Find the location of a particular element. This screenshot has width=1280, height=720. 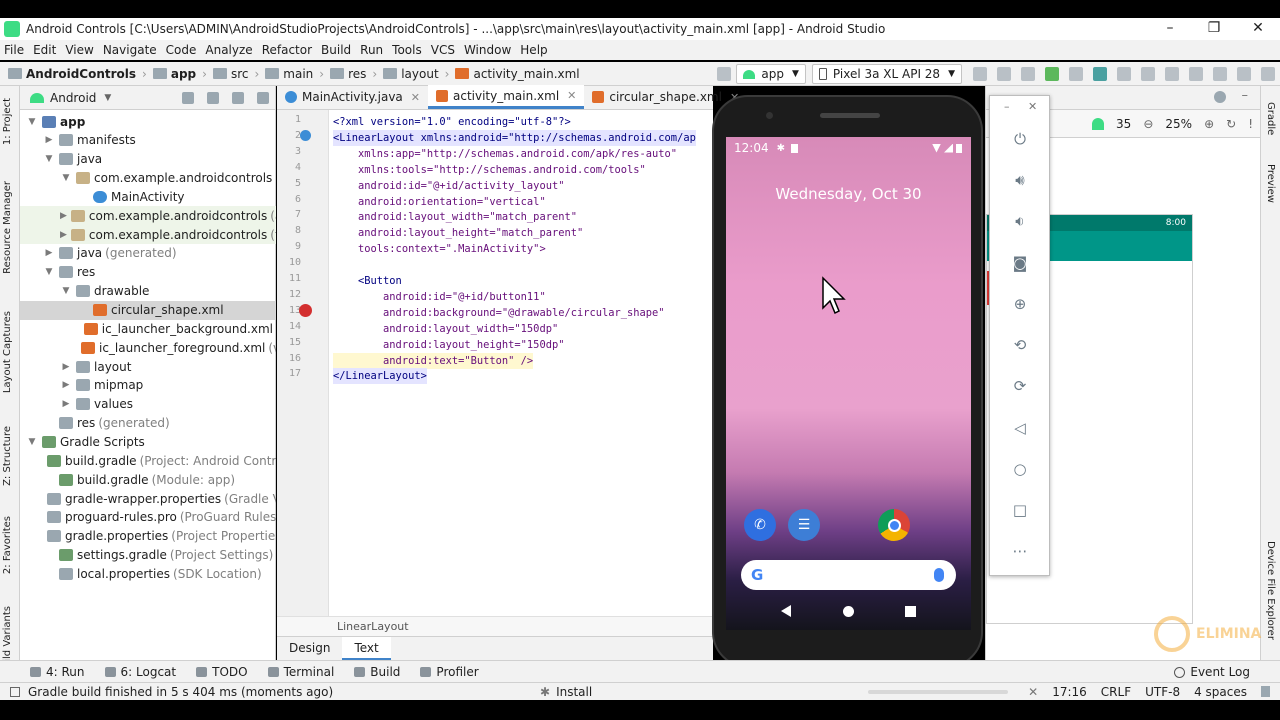

rerun-icon is located at coordinates (1004, 74).